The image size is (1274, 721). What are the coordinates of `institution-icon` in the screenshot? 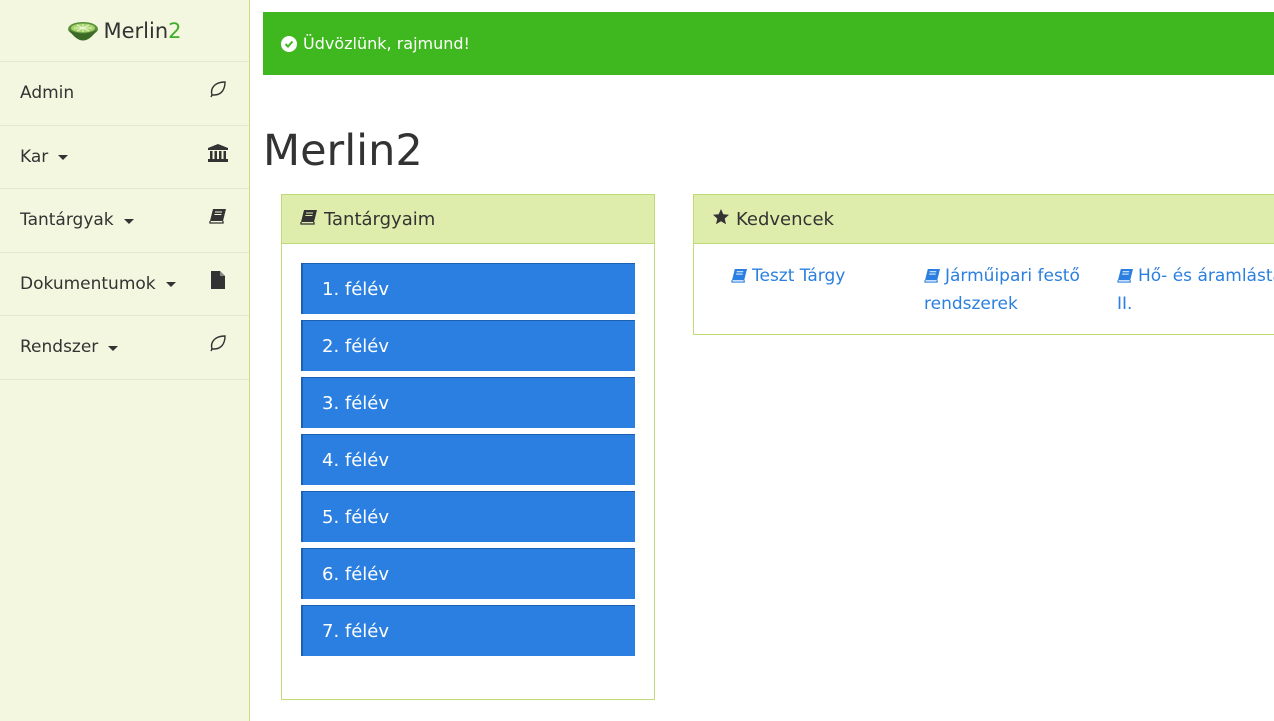 It's located at (218, 153).